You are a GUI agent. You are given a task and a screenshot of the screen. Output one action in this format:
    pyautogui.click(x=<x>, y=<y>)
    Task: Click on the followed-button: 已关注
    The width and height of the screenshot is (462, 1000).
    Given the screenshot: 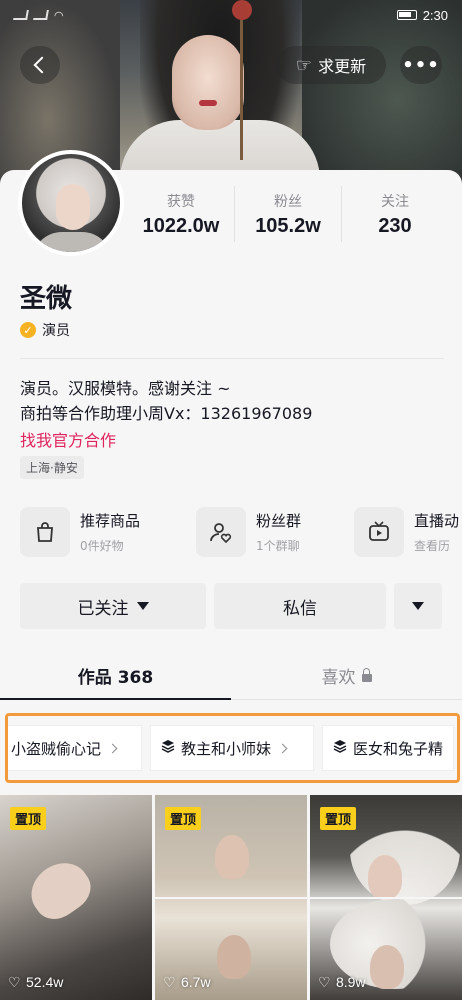 What is the action you would take?
    pyautogui.click(x=113, y=606)
    